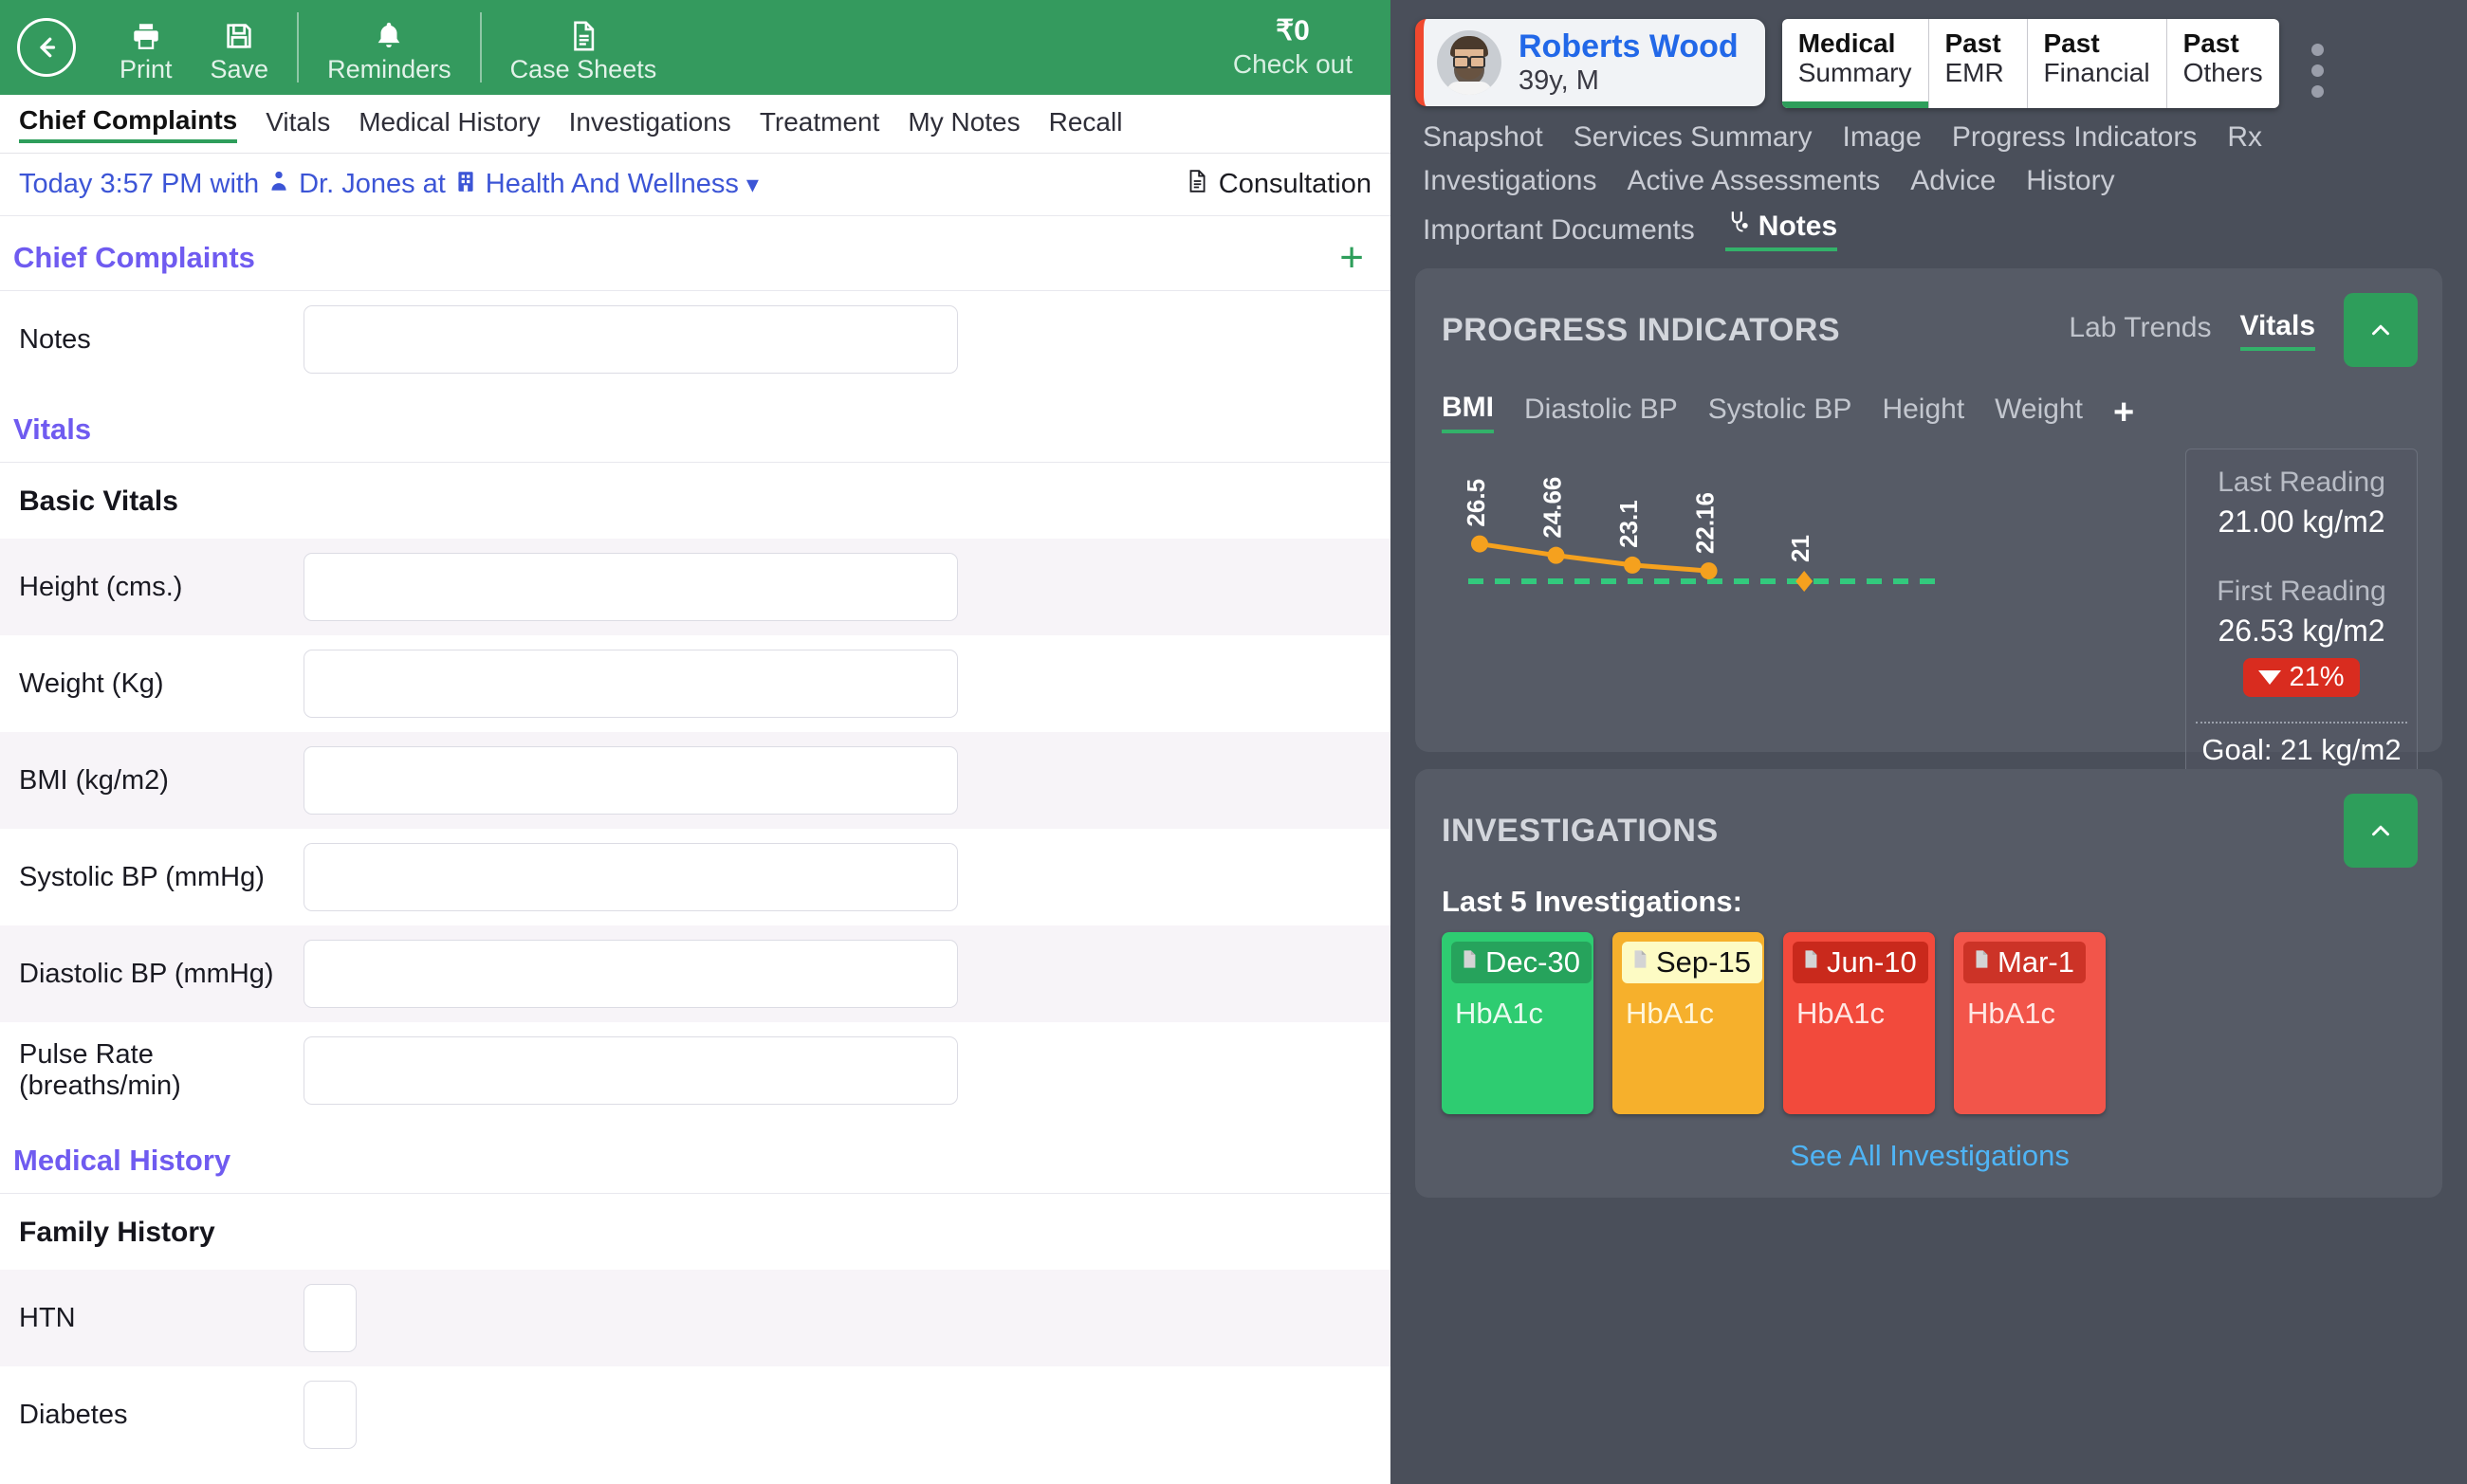 This screenshot has height=1484, width=2467. Describe the element at coordinates (1781, 230) in the screenshot. I see `nav-notes: Notes` at that location.